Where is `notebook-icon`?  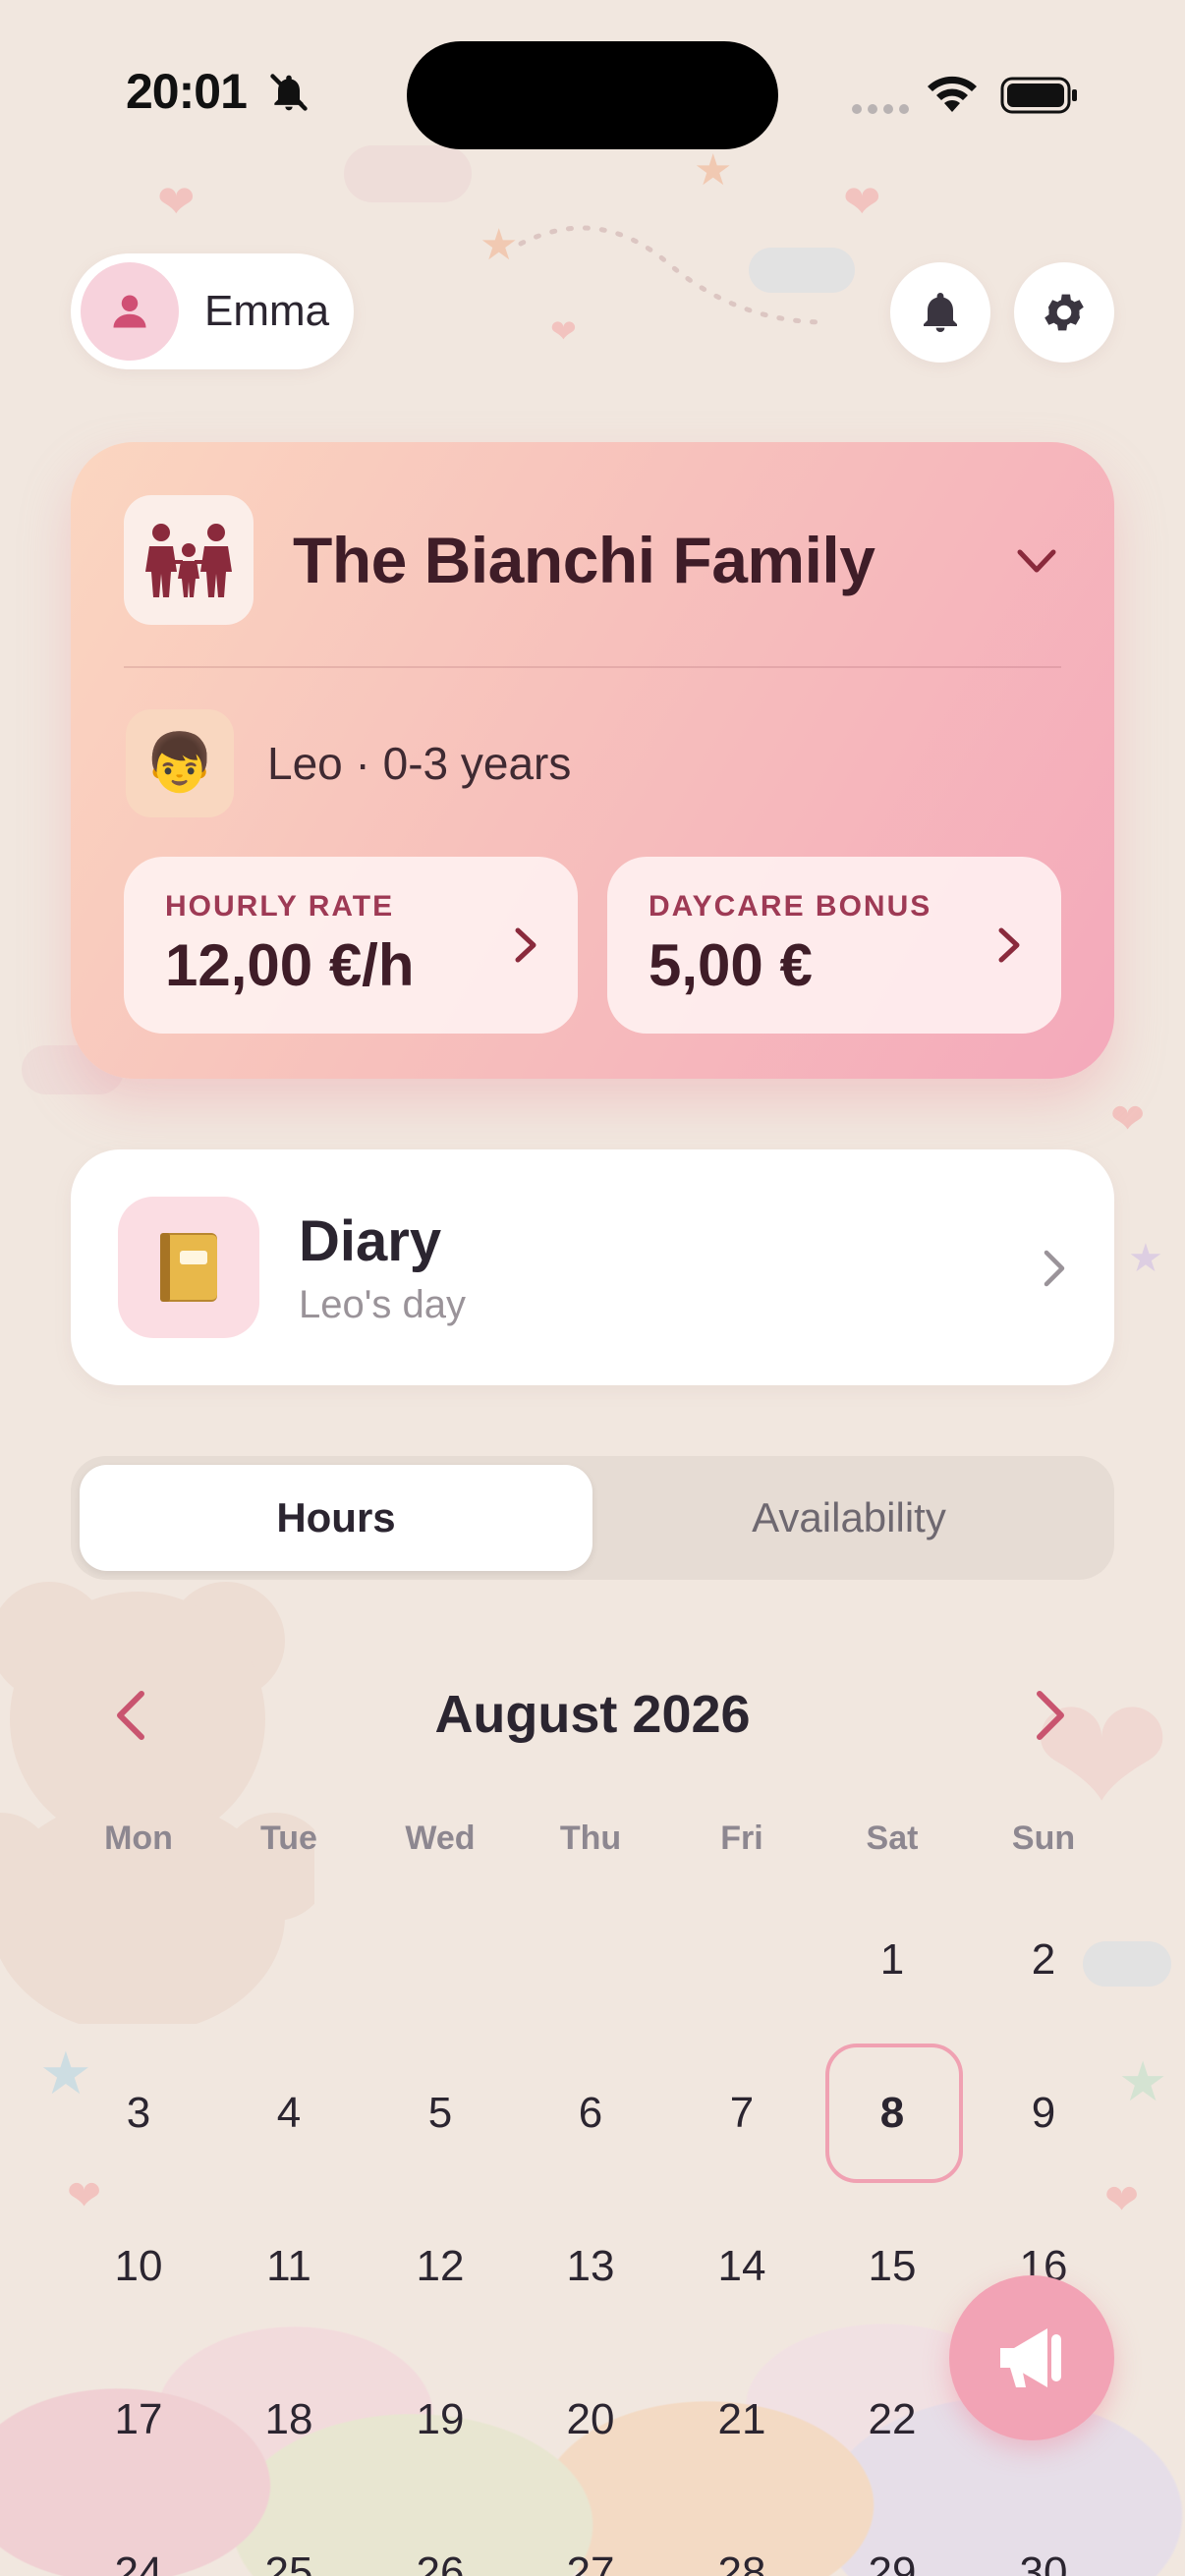
notebook-icon is located at coordinates (189, 1267).